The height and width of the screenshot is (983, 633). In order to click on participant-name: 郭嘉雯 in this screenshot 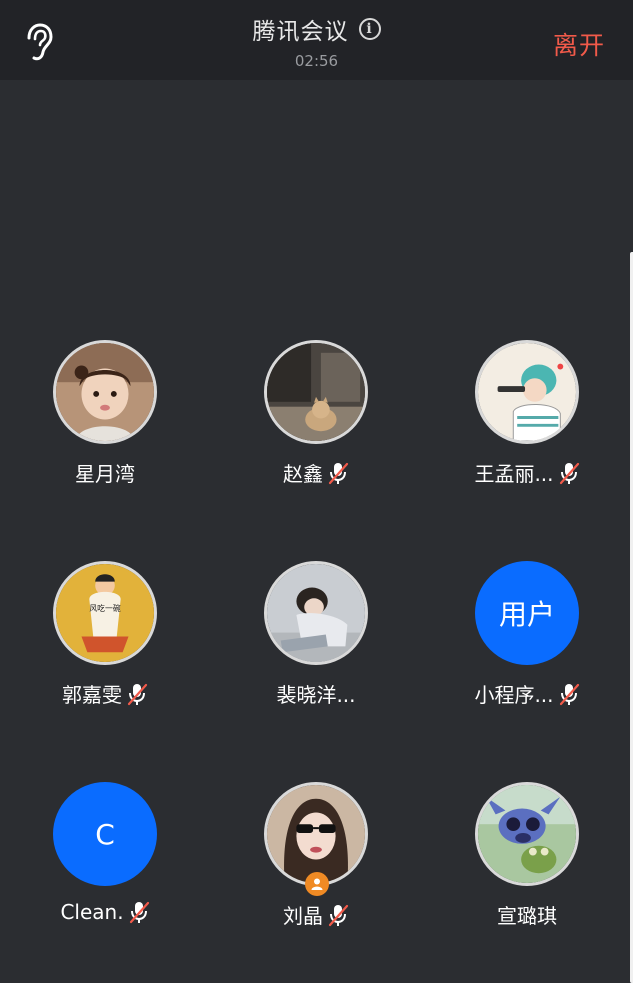, I will do `click(92, 695)`.